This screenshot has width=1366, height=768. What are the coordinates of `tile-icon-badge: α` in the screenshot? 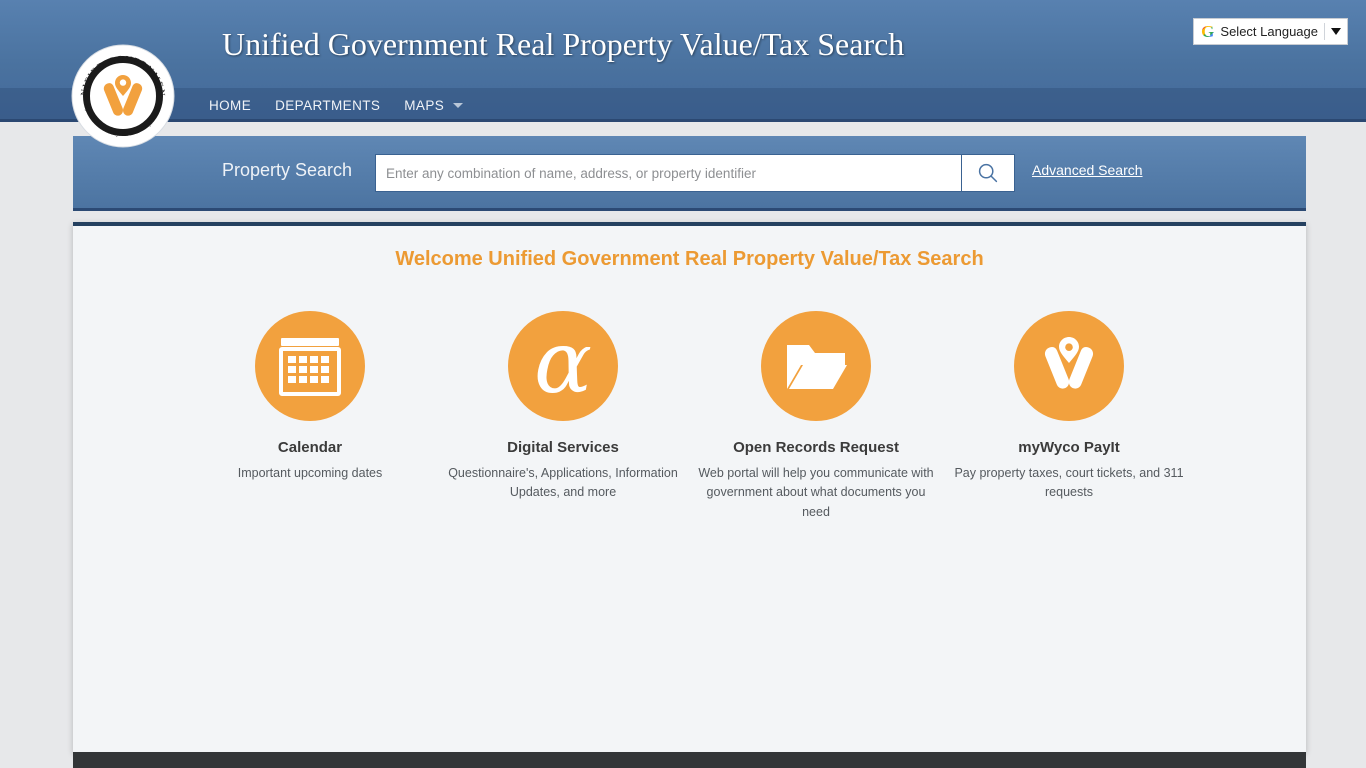 It's located at (563, 366).